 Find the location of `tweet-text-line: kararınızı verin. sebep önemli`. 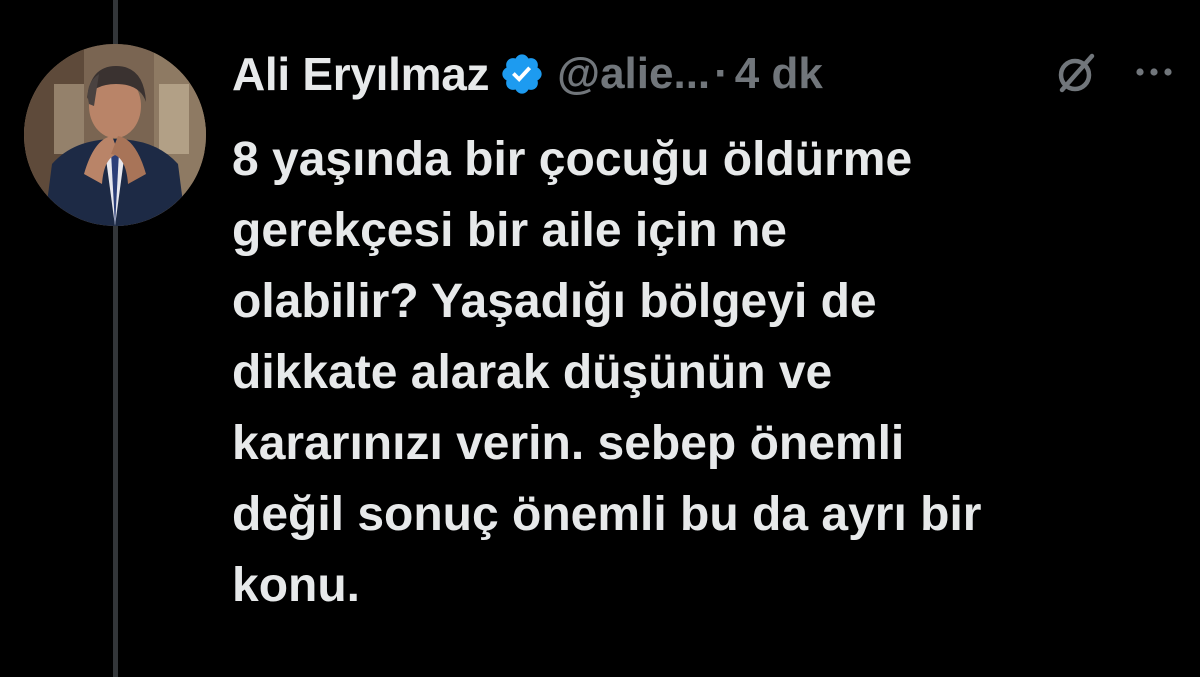

tweet-text-line: kararınızı verin. sebep önemli is located at coordinates (568, 443).